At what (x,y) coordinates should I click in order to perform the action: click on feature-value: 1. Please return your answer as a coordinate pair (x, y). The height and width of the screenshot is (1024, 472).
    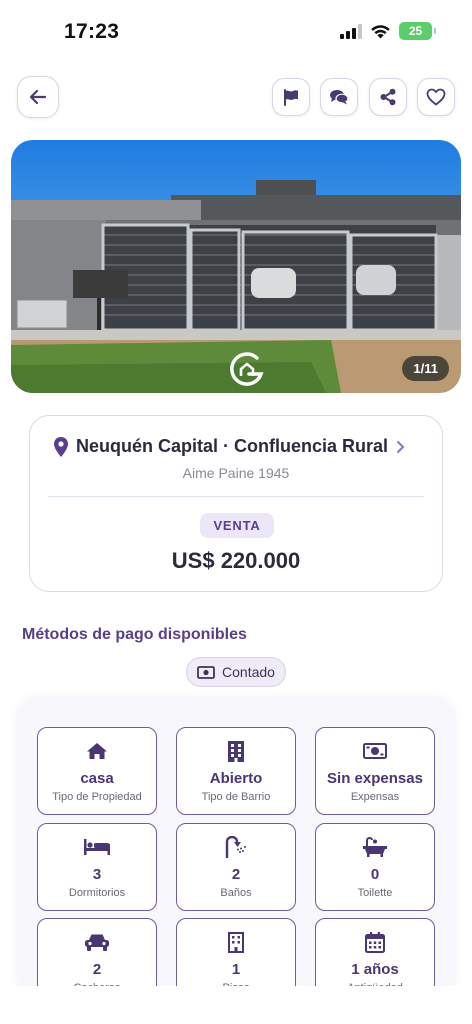
    Looking at the image, I should click on (236, 969).